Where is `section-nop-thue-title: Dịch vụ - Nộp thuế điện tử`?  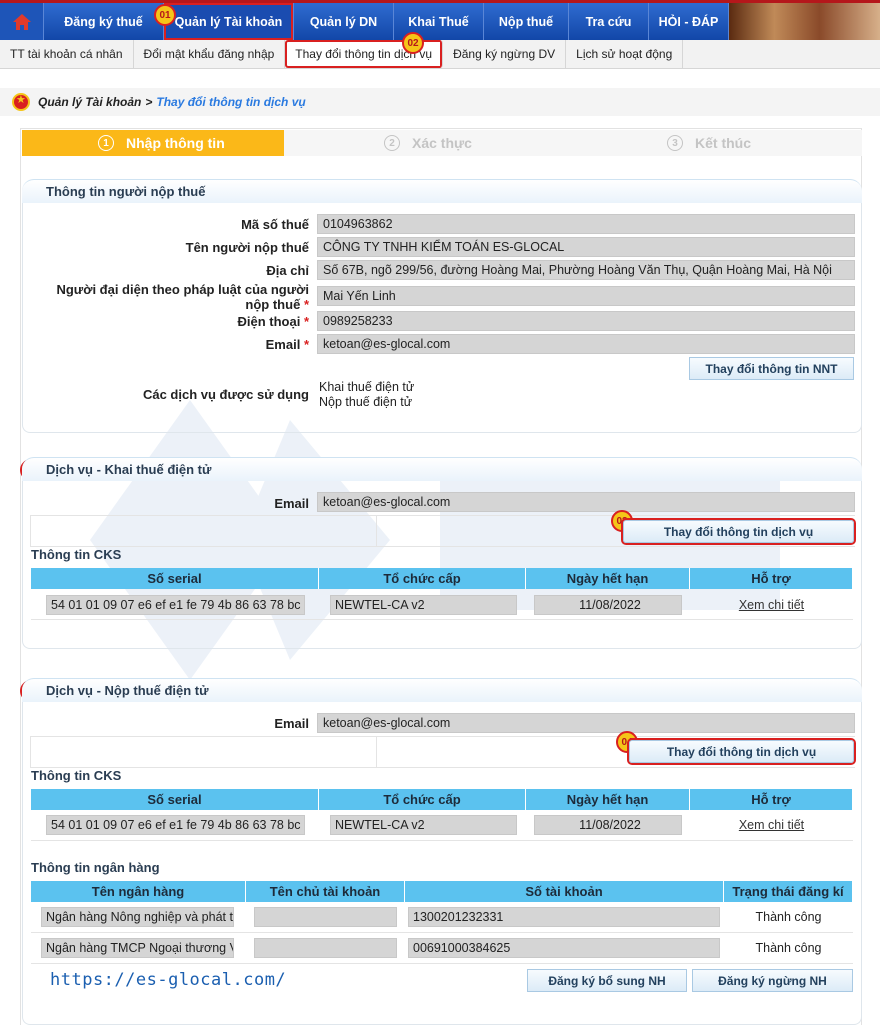 section-nop-thue-title: Dịch vụ - Nộp thuế điện tử is located at coordinates (442, 690).